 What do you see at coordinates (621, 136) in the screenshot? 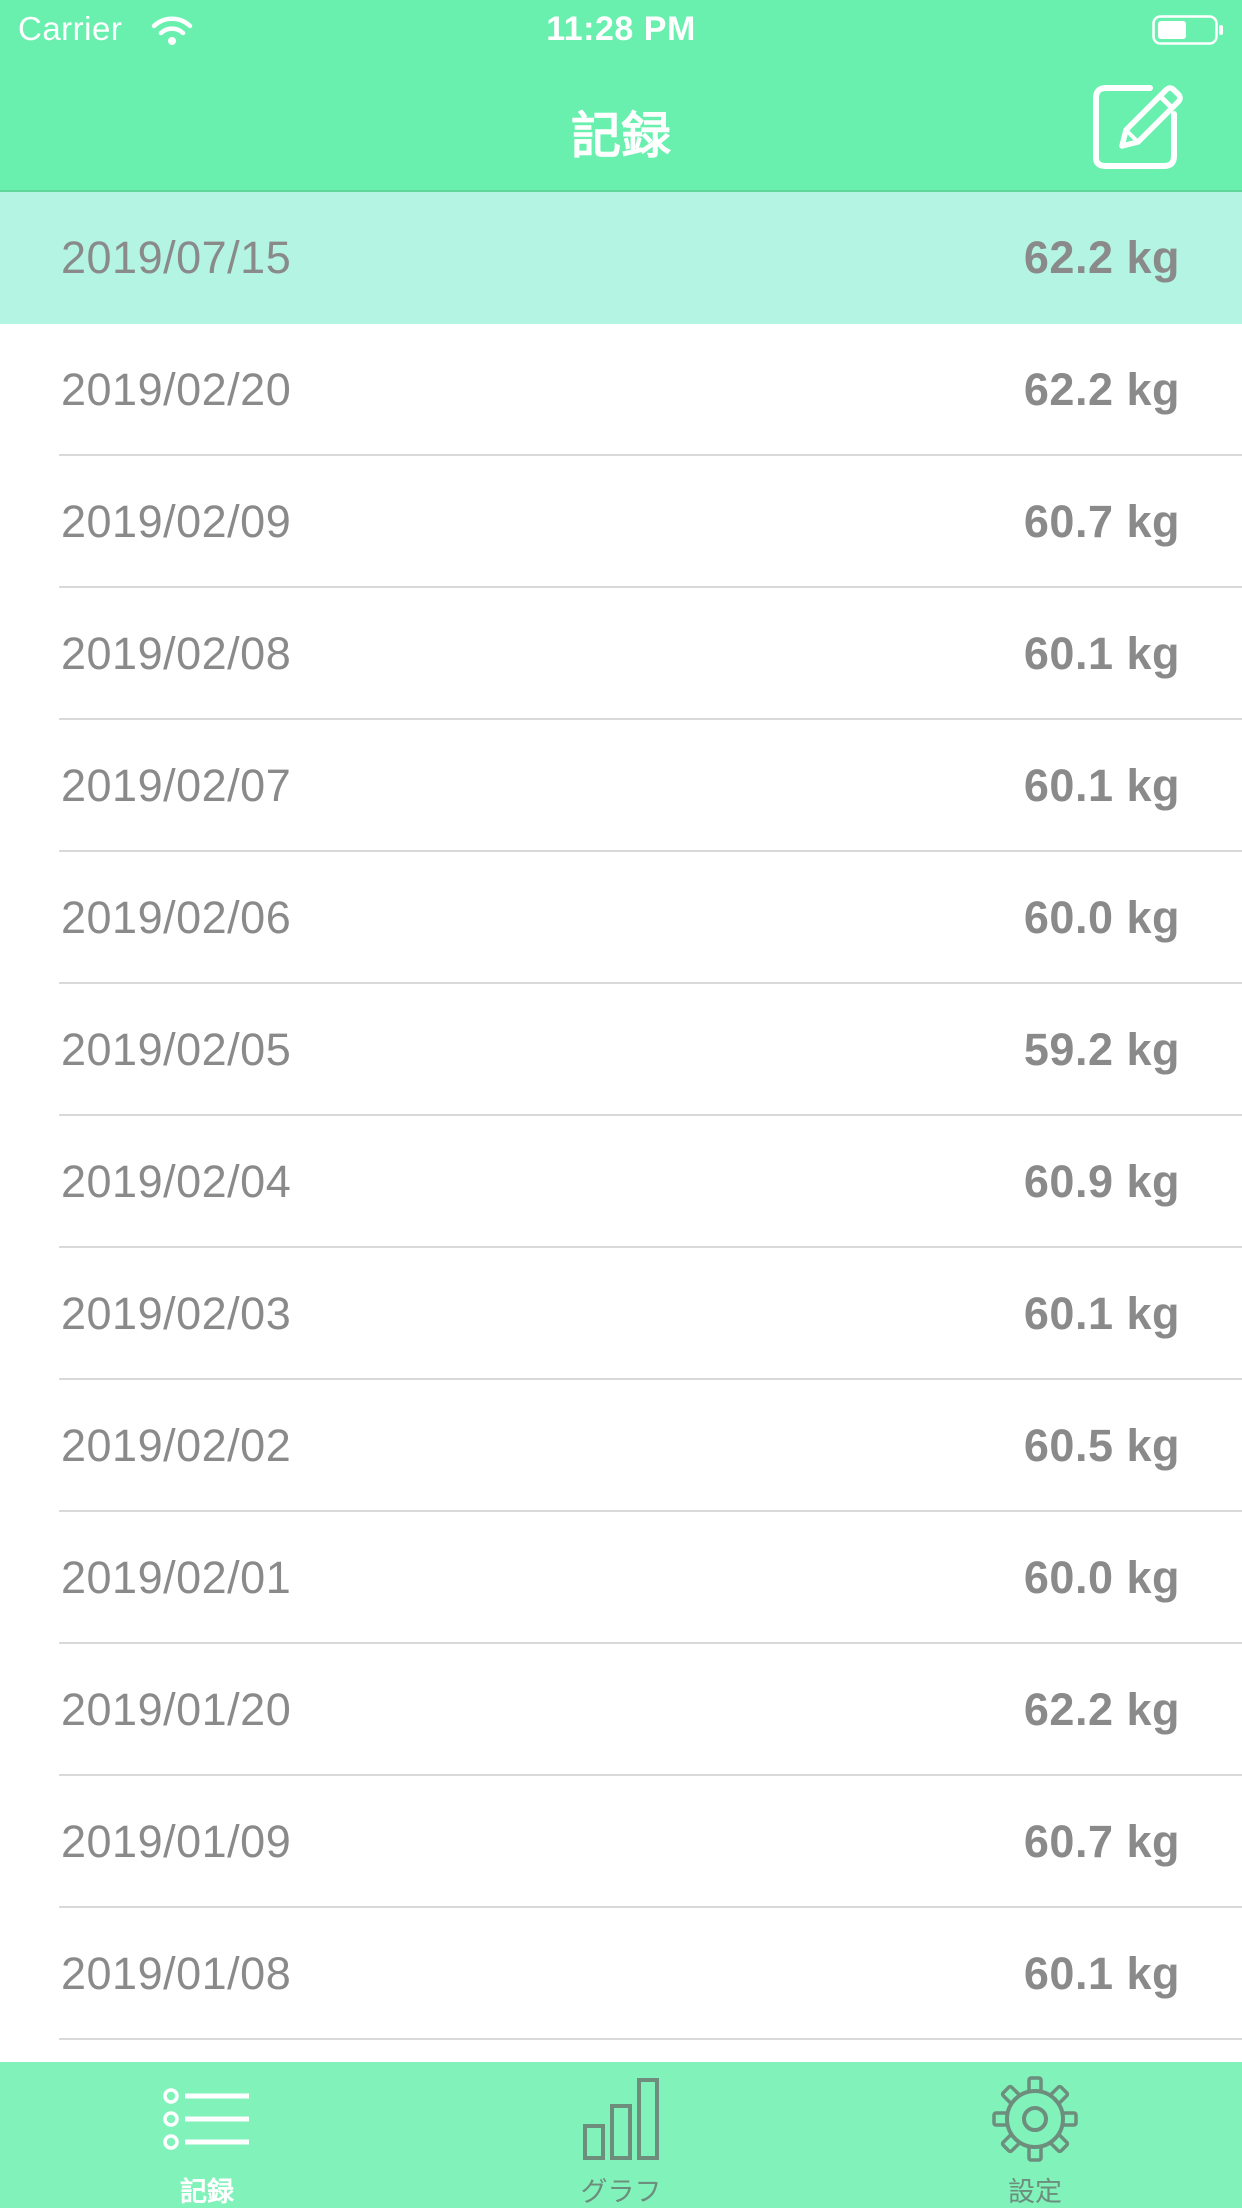
I see `page-title: 記録` at bounding box center [621, 136].